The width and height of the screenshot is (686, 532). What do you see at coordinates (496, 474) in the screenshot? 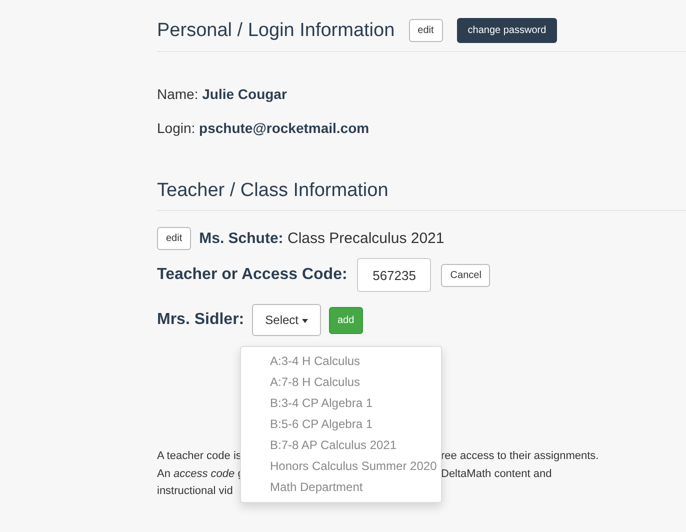
I see `help-text: DeltaMath content and` at bounding box center [496, 474].